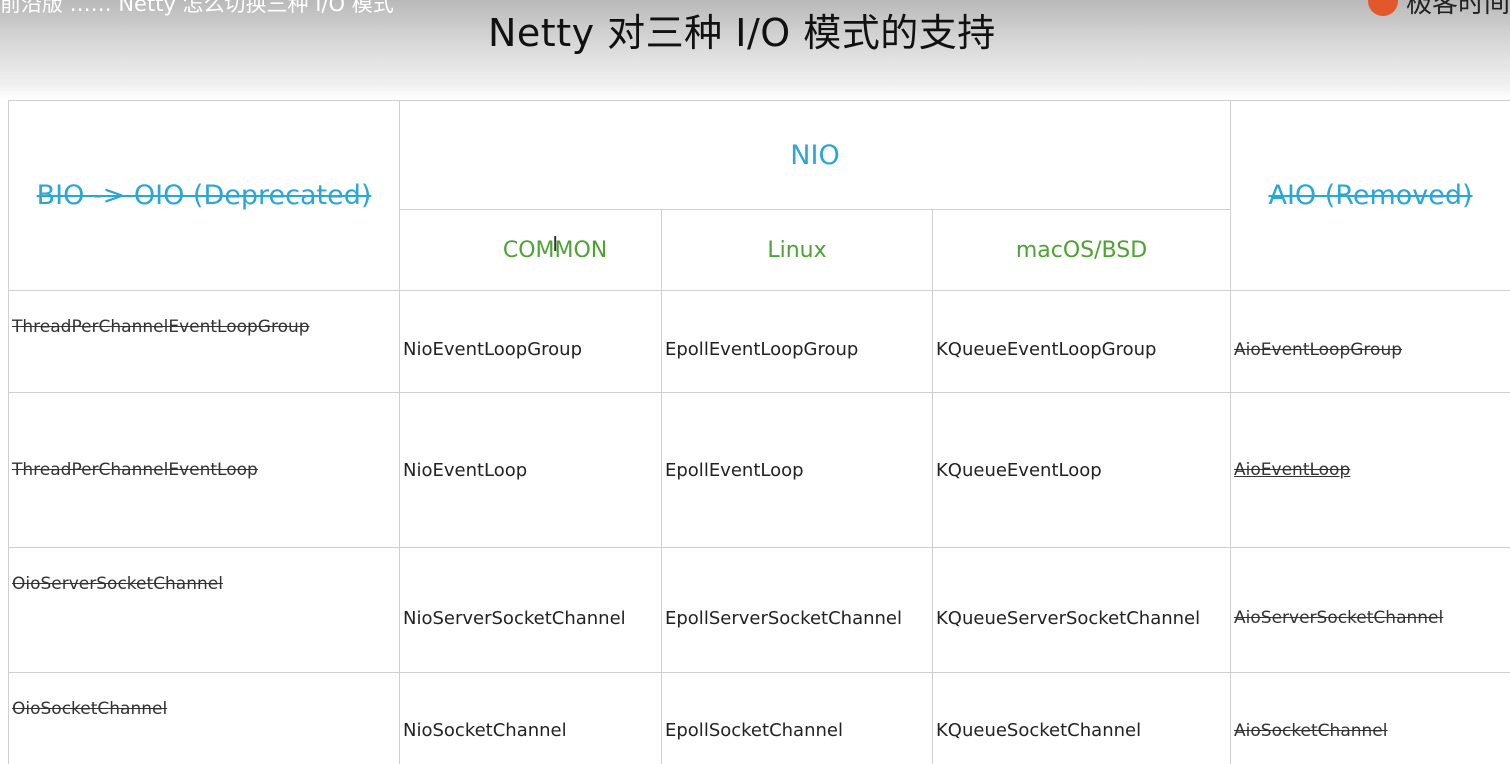 Image resolution: width=1510 pixels, height=764 pixels. I want to click on header-aio: AIO (Removed), so click(1370, 195).